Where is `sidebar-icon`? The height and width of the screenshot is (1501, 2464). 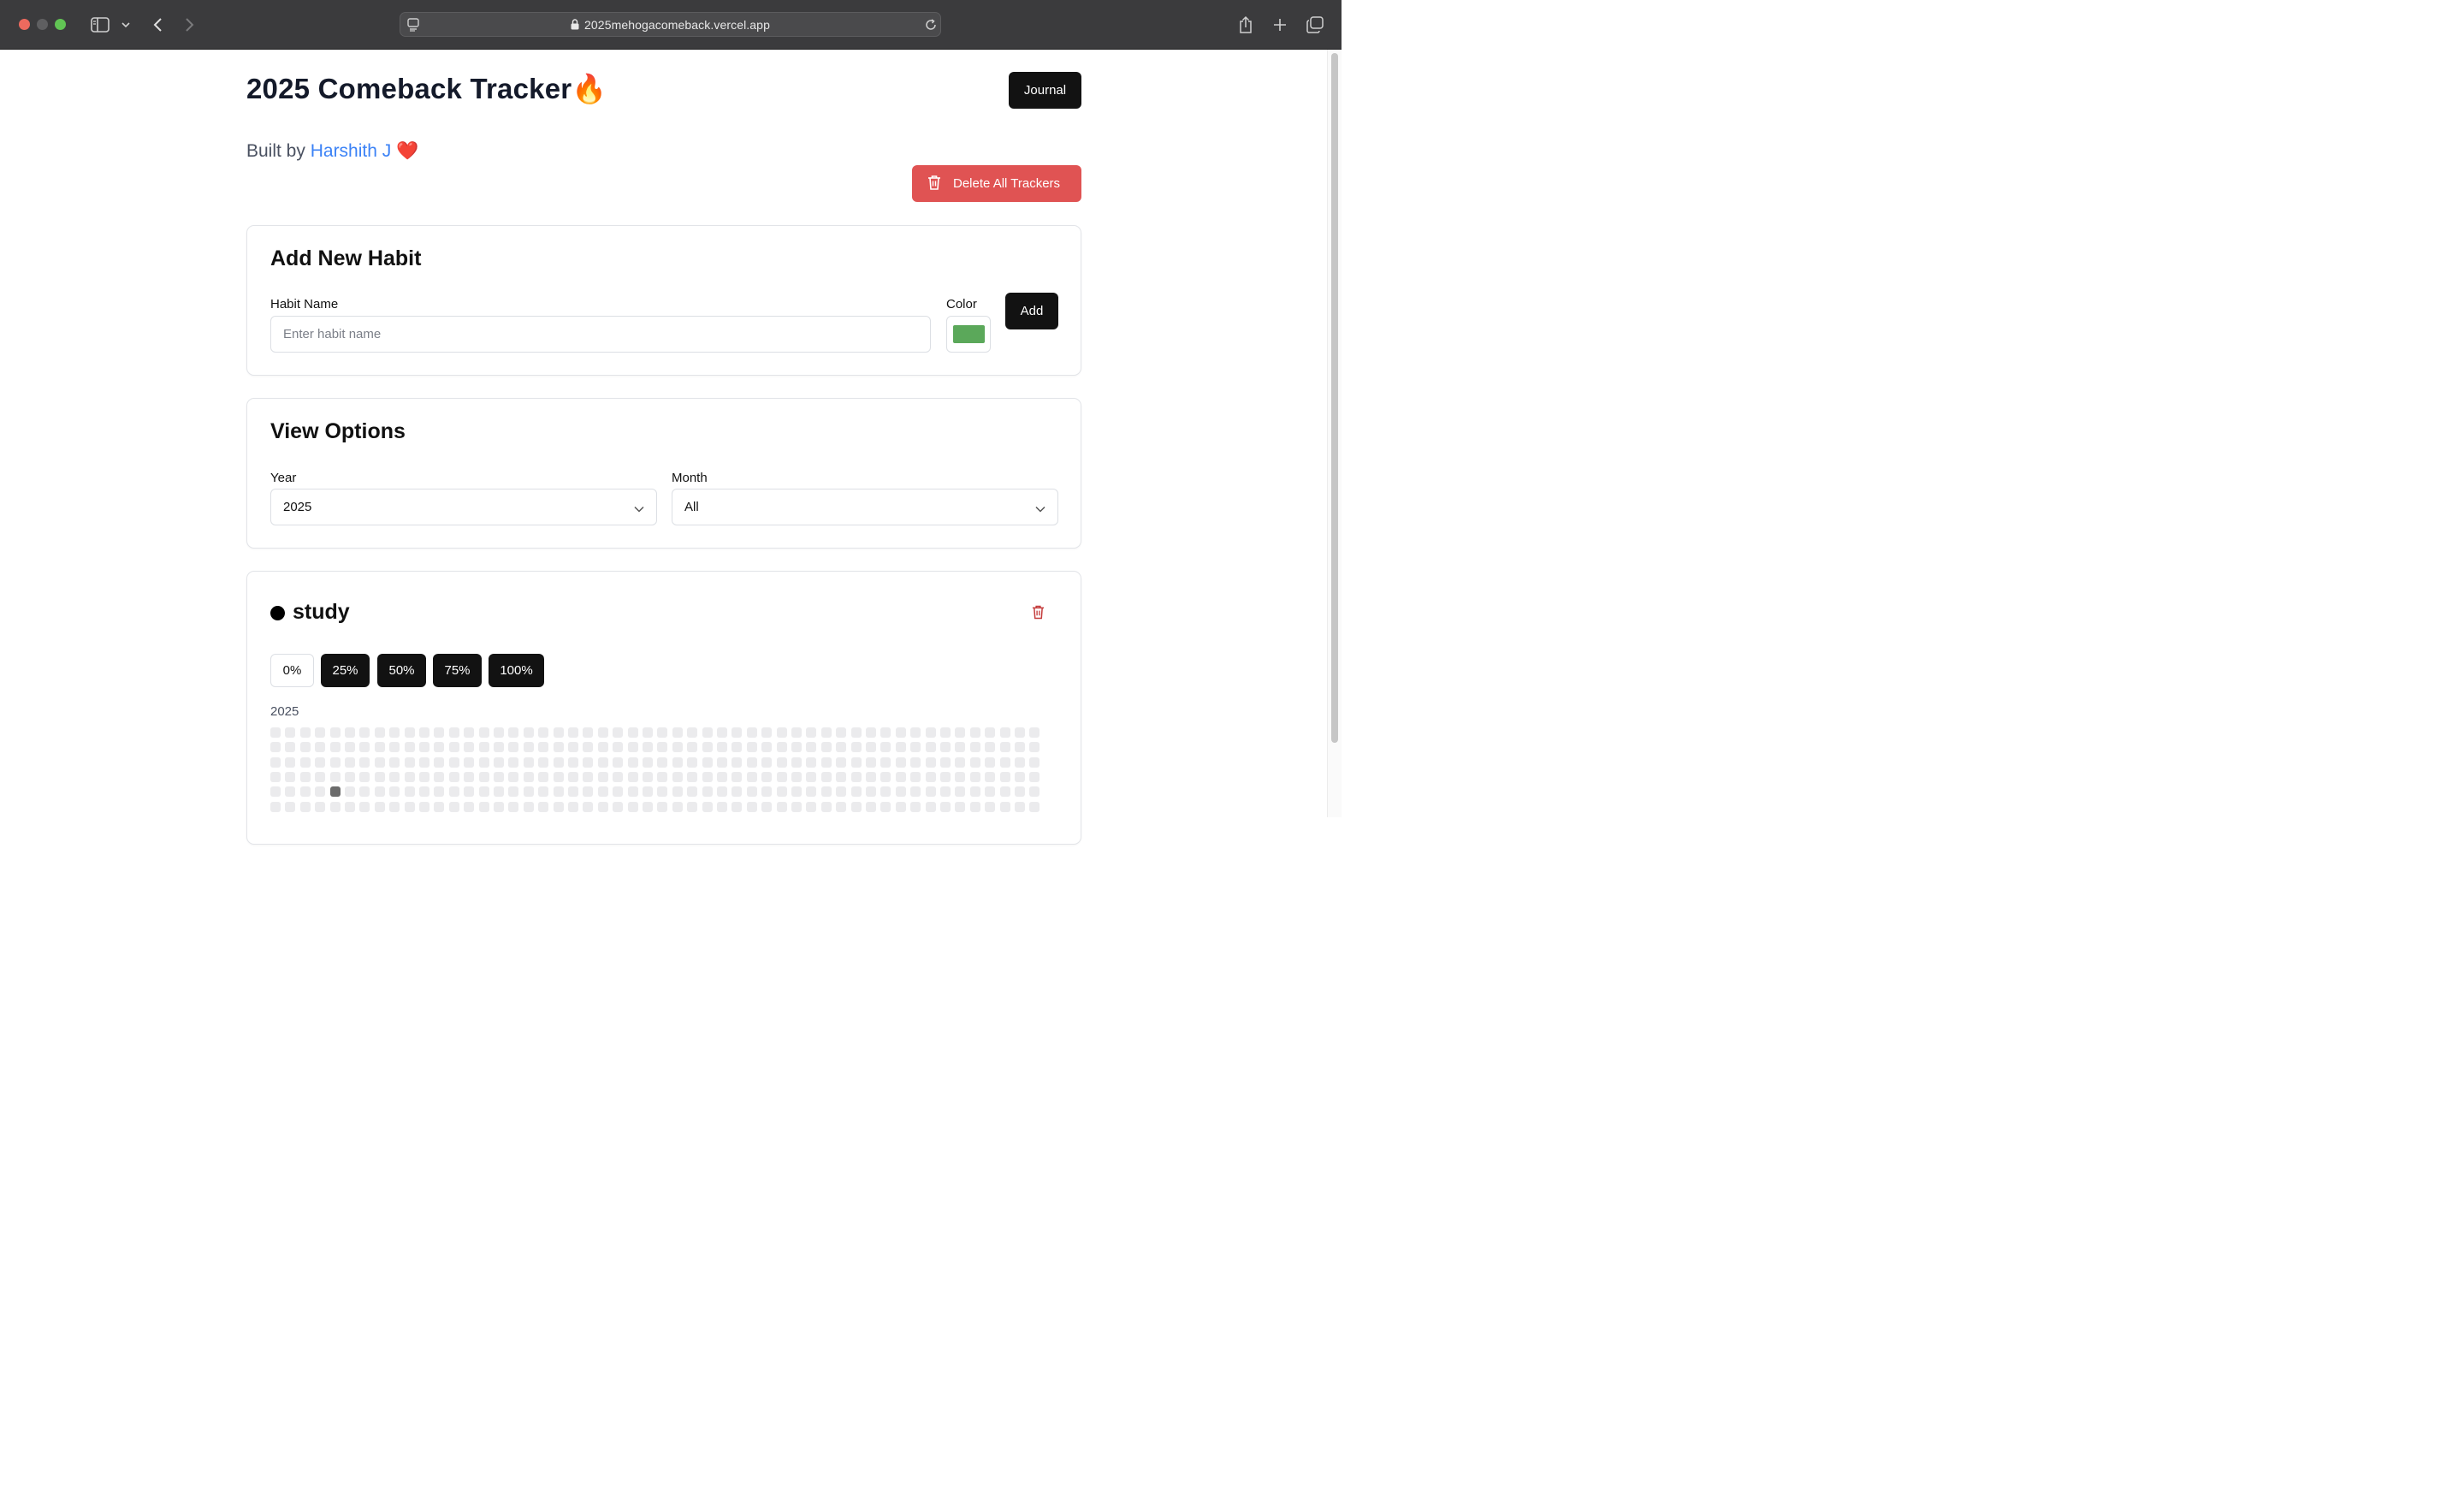
sidebar-icon is located at coordinates (100, 25).